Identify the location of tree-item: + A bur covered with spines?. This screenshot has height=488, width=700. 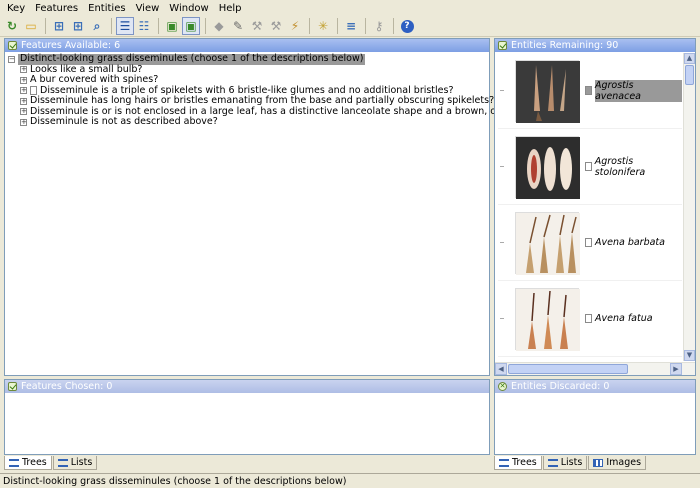
(247, 80).